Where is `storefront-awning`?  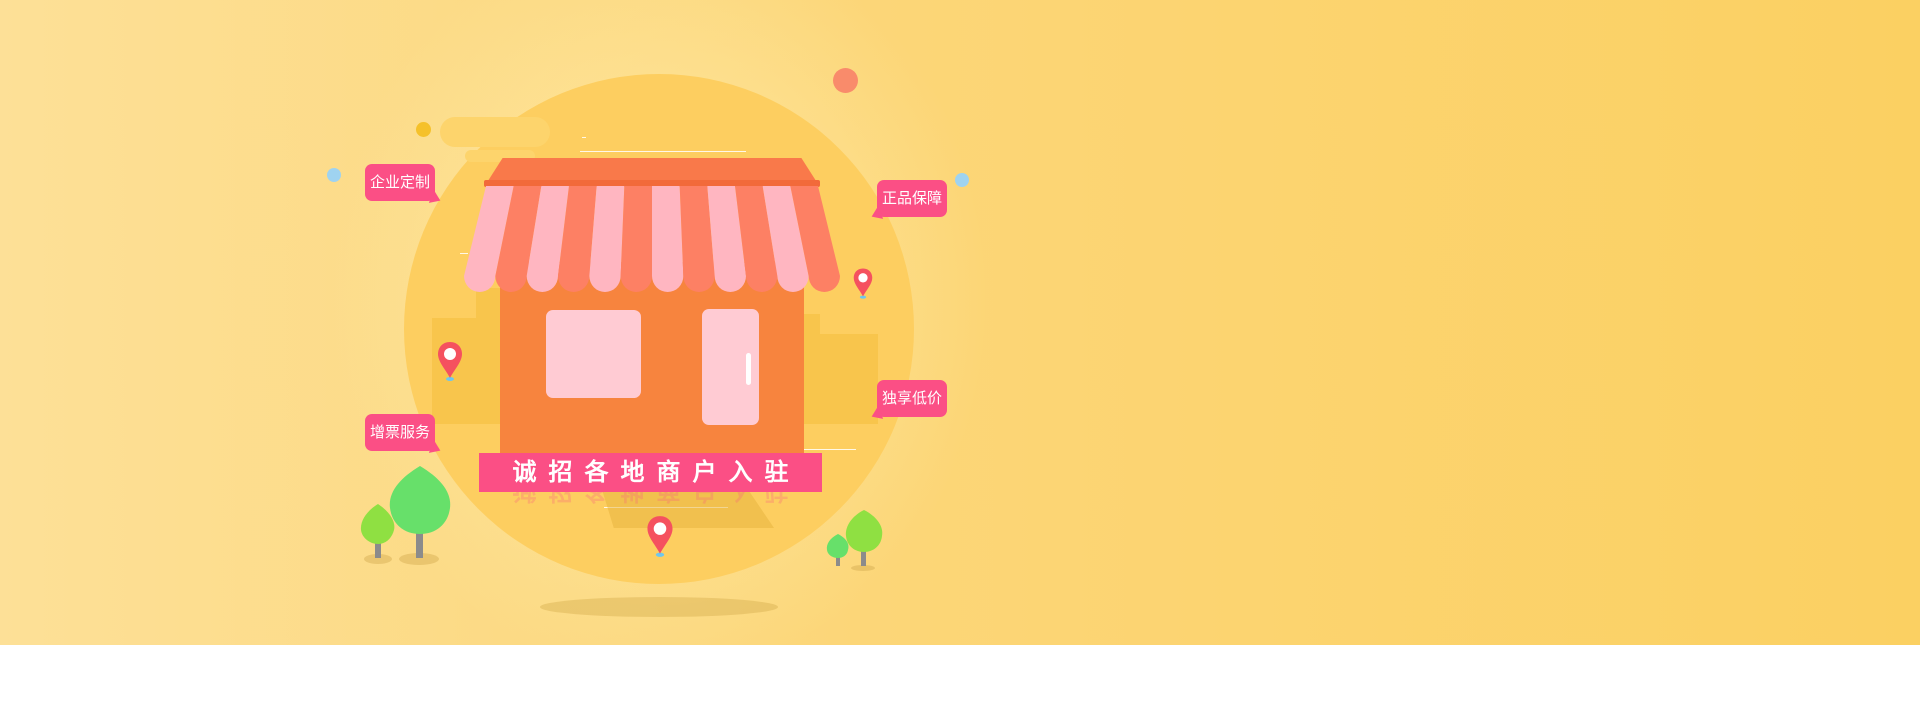 storefront-awning is located at coordinates (652, 239).